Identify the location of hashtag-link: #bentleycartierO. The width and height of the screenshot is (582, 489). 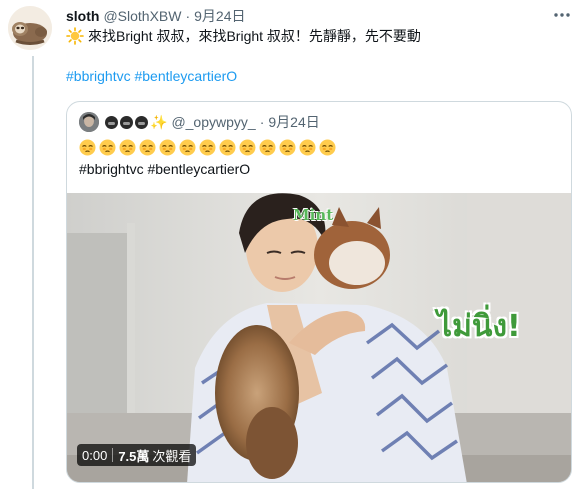
(185, 76).